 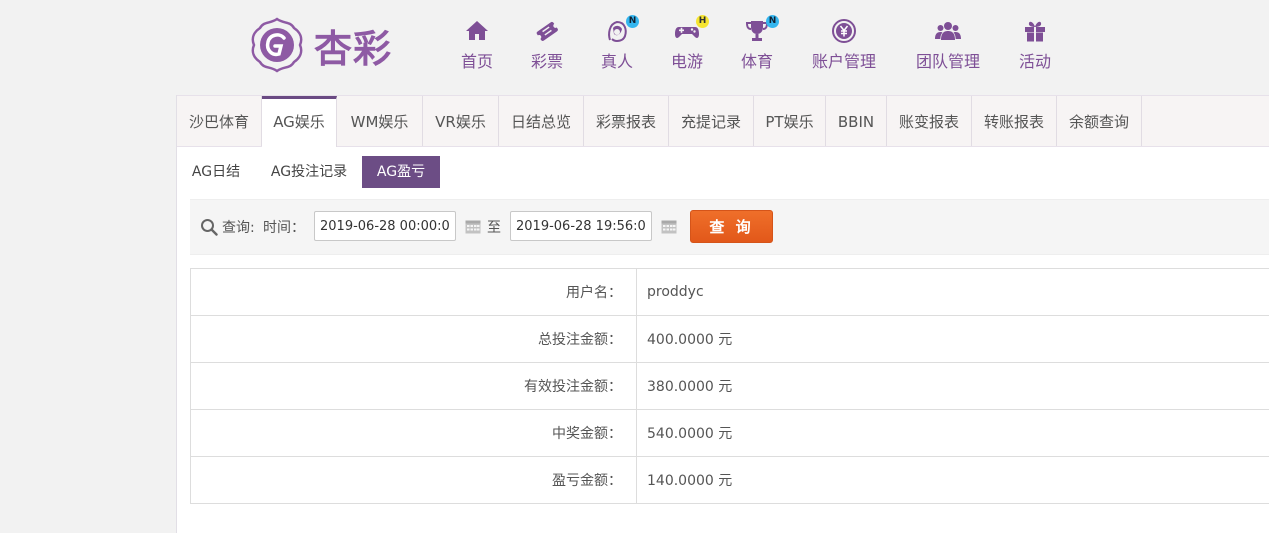 What do you see at coordinates (948, 48) in the screenshot?
I see `nav-team: 团队管理` at bounding box center [948, 48].